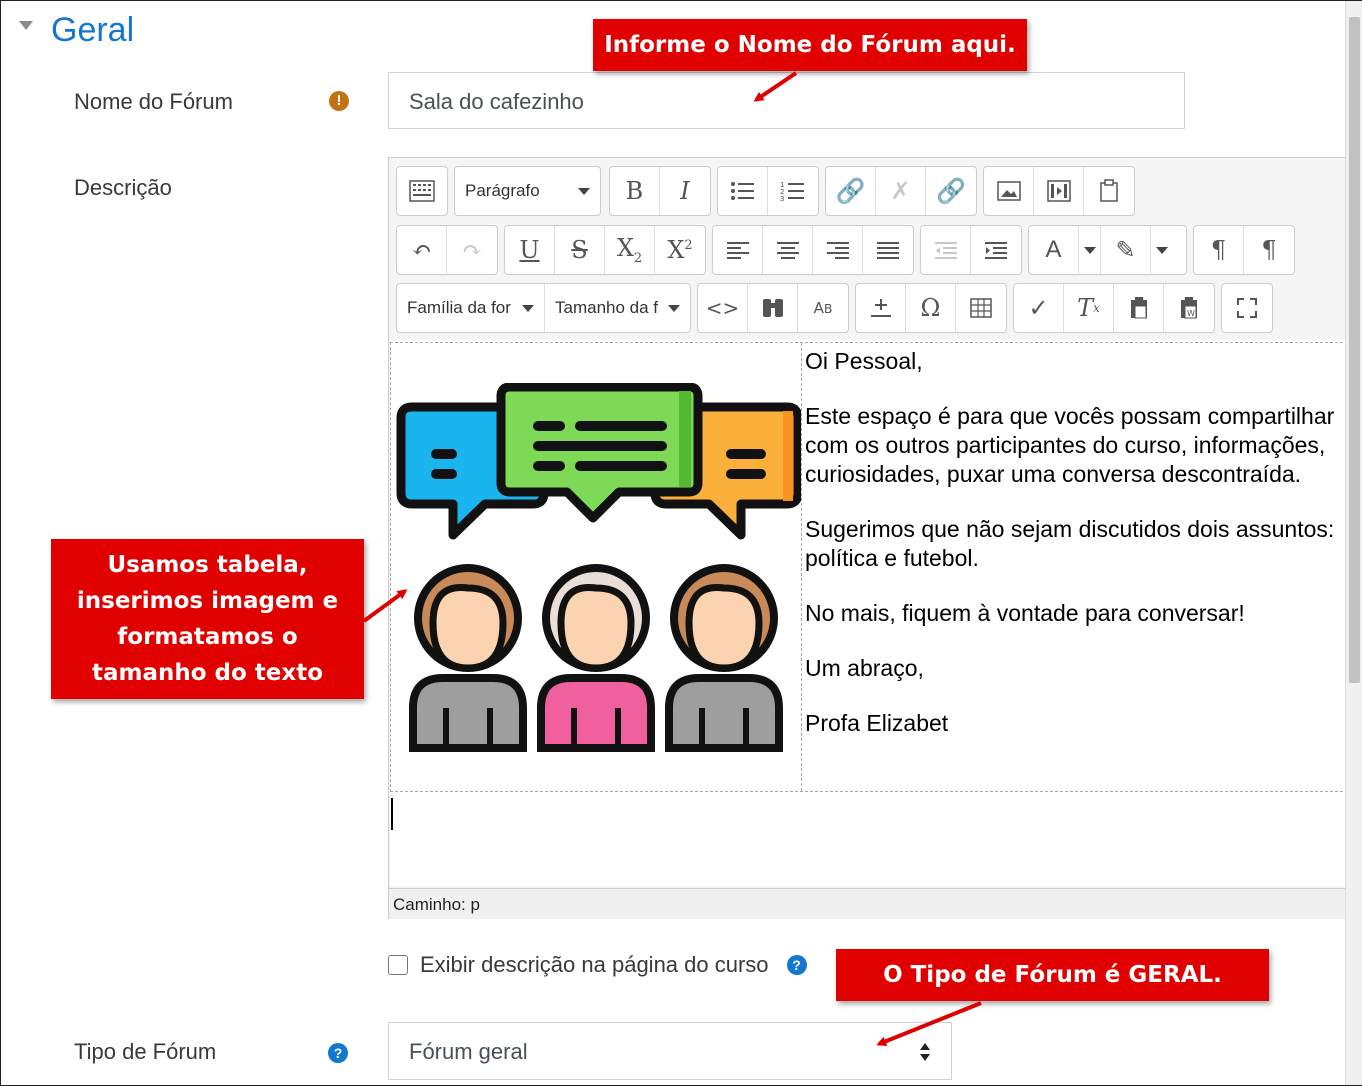 The height and width of the screenshot is (1086, 1362). What do you see at coordinates (123, 187) in the screenshot?
I see `description-label: Descrição` at bounding box center [123, 187].